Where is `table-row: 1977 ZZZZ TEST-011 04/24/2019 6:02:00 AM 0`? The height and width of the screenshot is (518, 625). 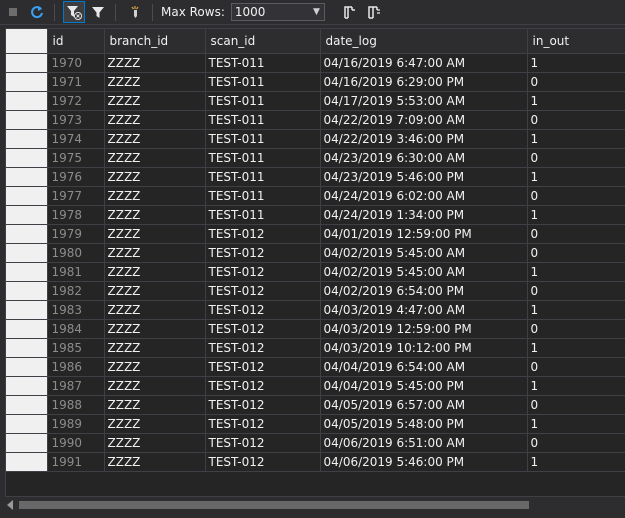
table-row: 1977 ZZZZ TEST-011 04/24/2019 6:02:00 AM 0 is located at coordinates (315, 196).